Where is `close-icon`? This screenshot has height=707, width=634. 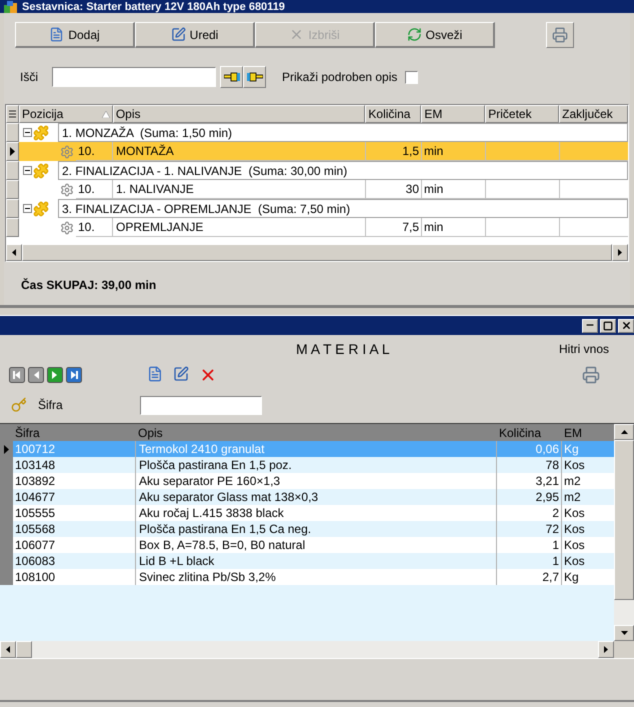 close-icon is located at coordinates (626, 325).